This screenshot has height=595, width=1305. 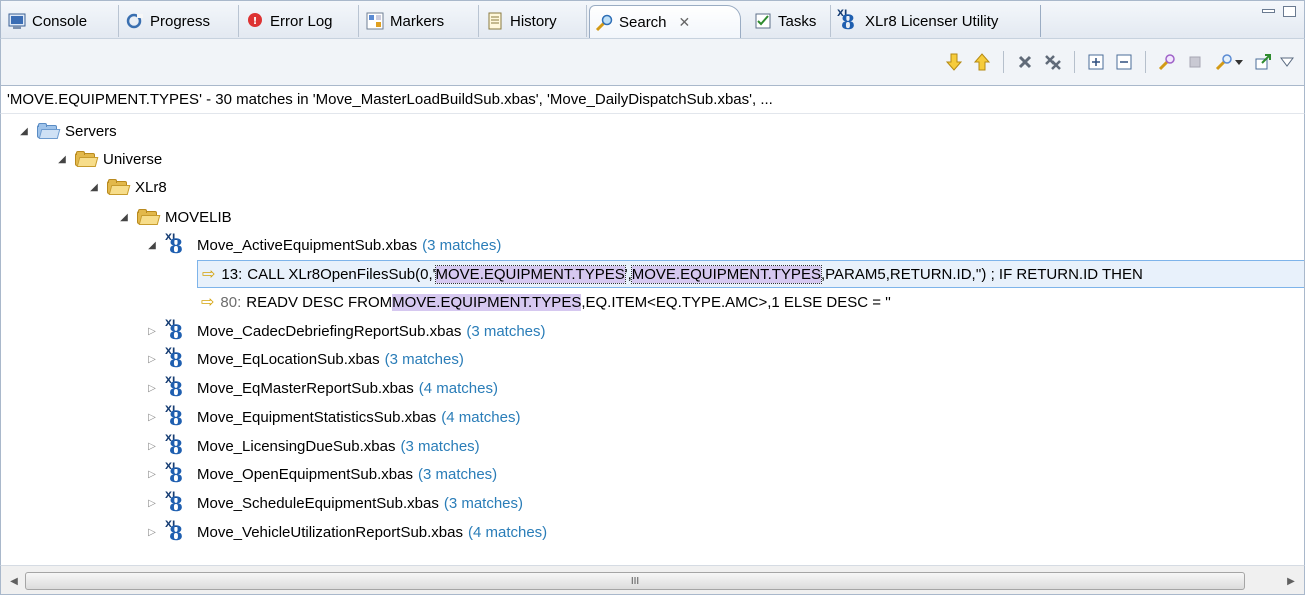 What do you see at coordinates (685, 22) in the screenshot?
I see `close-icon: ✕` at bounding box center [685, 22].